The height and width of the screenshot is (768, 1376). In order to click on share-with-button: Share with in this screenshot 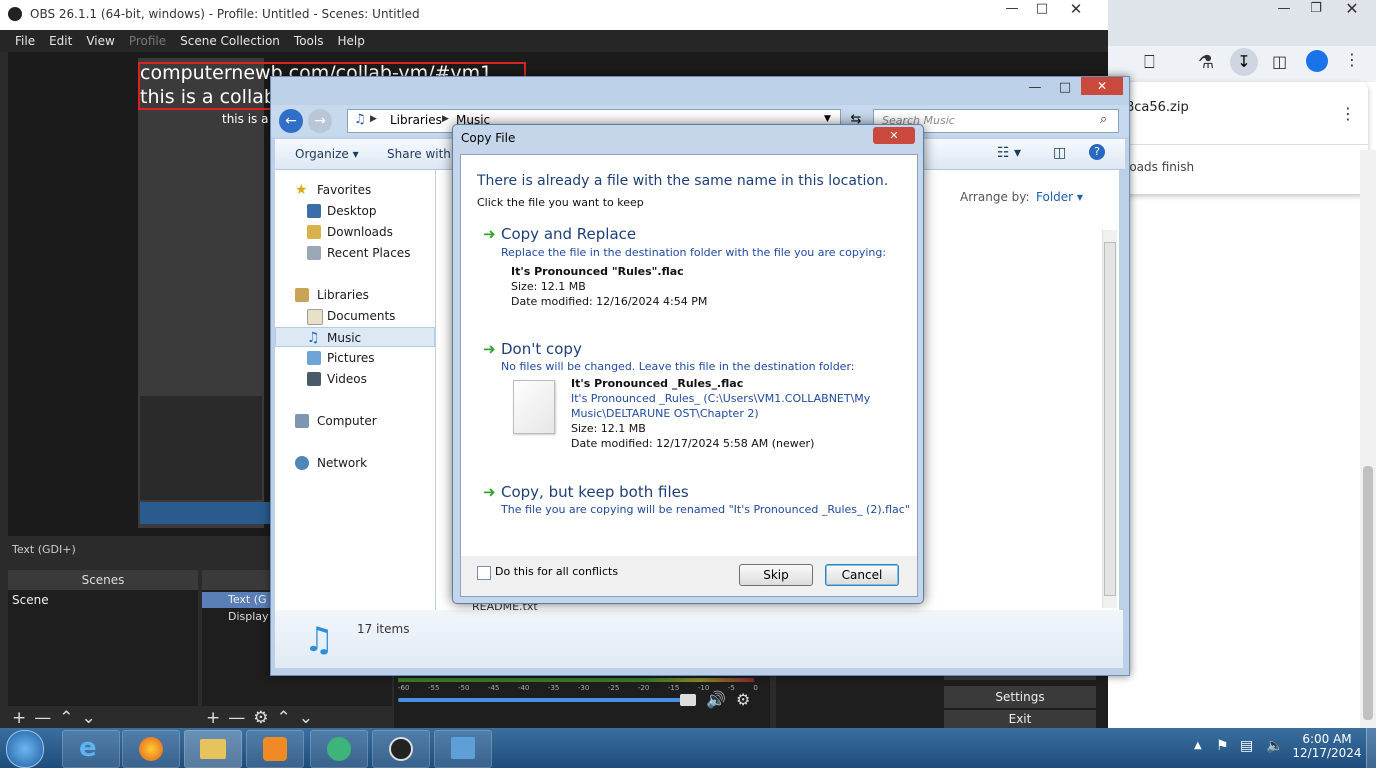, I will do `click(419, 154)`.